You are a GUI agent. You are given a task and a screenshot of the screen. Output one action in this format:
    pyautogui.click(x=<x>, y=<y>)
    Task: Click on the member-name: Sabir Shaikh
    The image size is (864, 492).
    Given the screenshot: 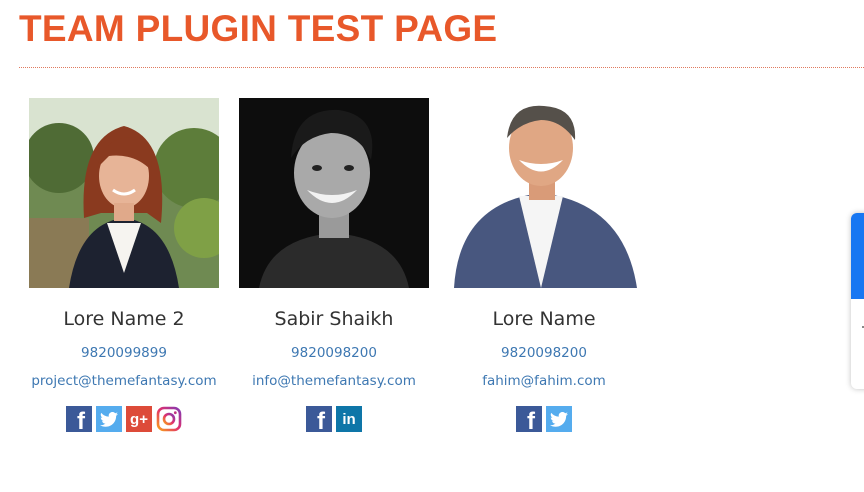 What is the action you would take?
    pyautogui.click(x=334, y=319)
    